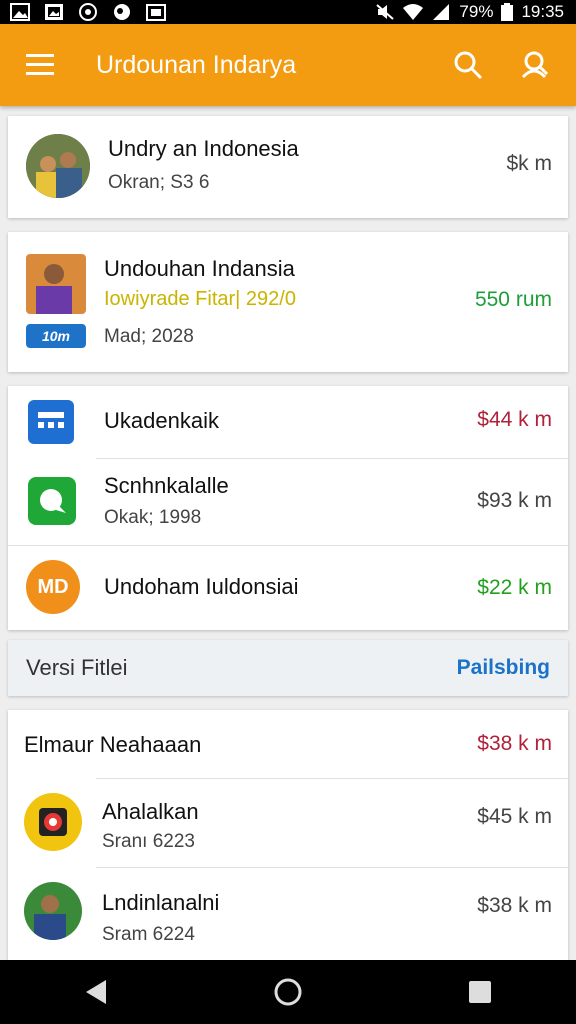 Image resolution: width=576 pixels, height=1024 pixels. Describe the element at coordinates (113, 744) in the screenshot. I see `item-title: Elmaur Neahaaan` at that location.